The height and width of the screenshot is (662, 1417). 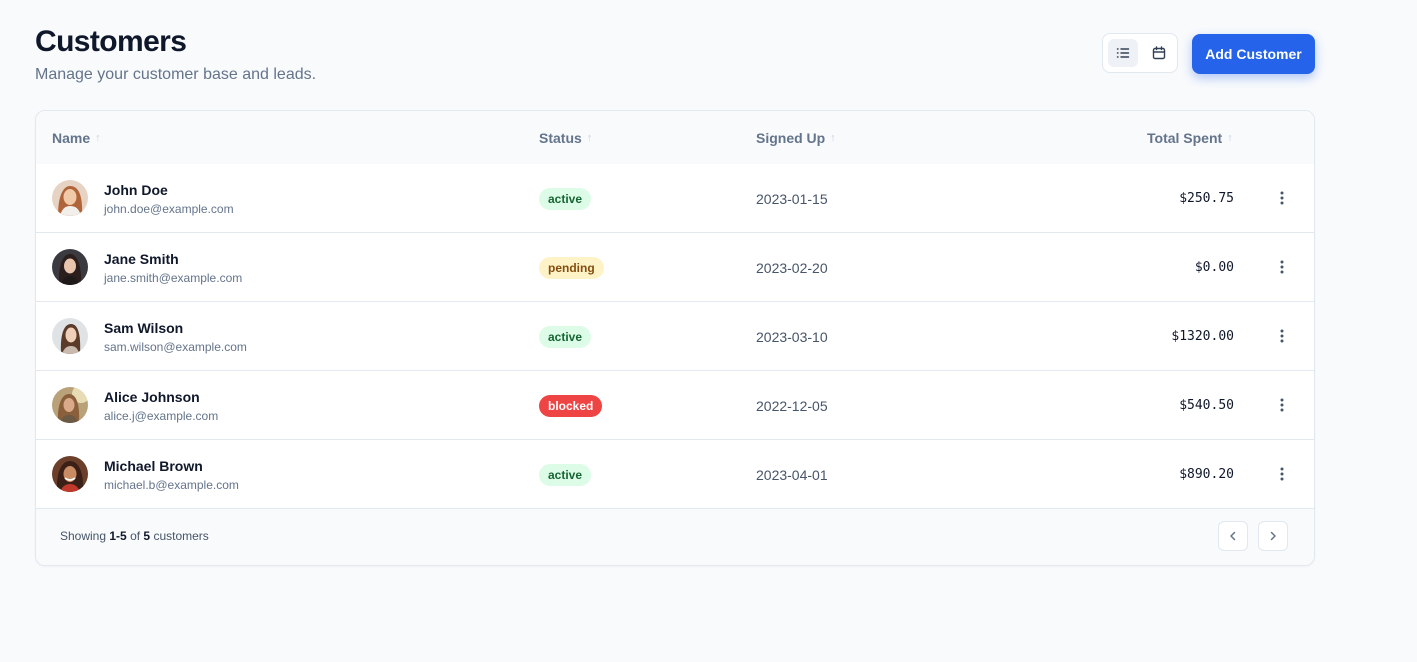 I want to click on page-title: Customers, so click(x=111, y=41).